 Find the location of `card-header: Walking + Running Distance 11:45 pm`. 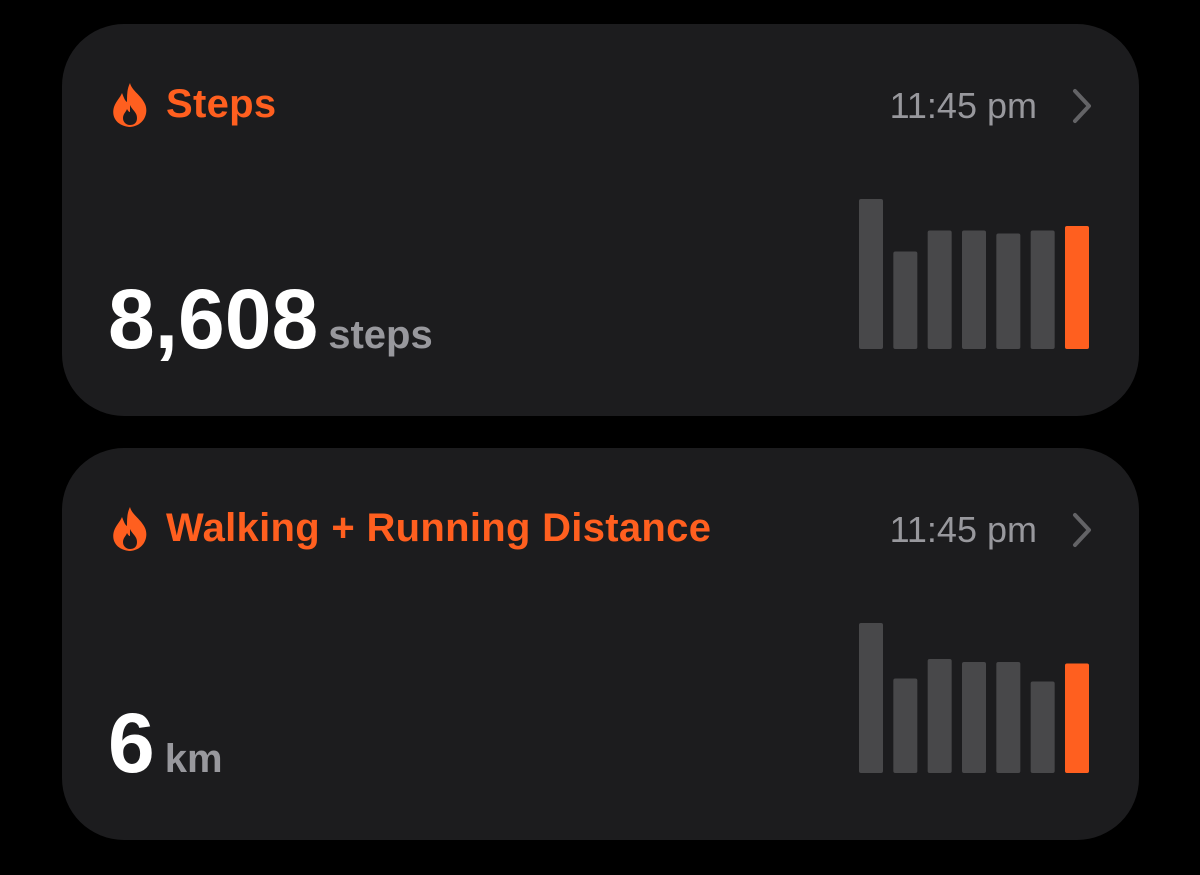

card-header: Walking + Running Distance 11:45 pm is located at coordinates (601, 528).